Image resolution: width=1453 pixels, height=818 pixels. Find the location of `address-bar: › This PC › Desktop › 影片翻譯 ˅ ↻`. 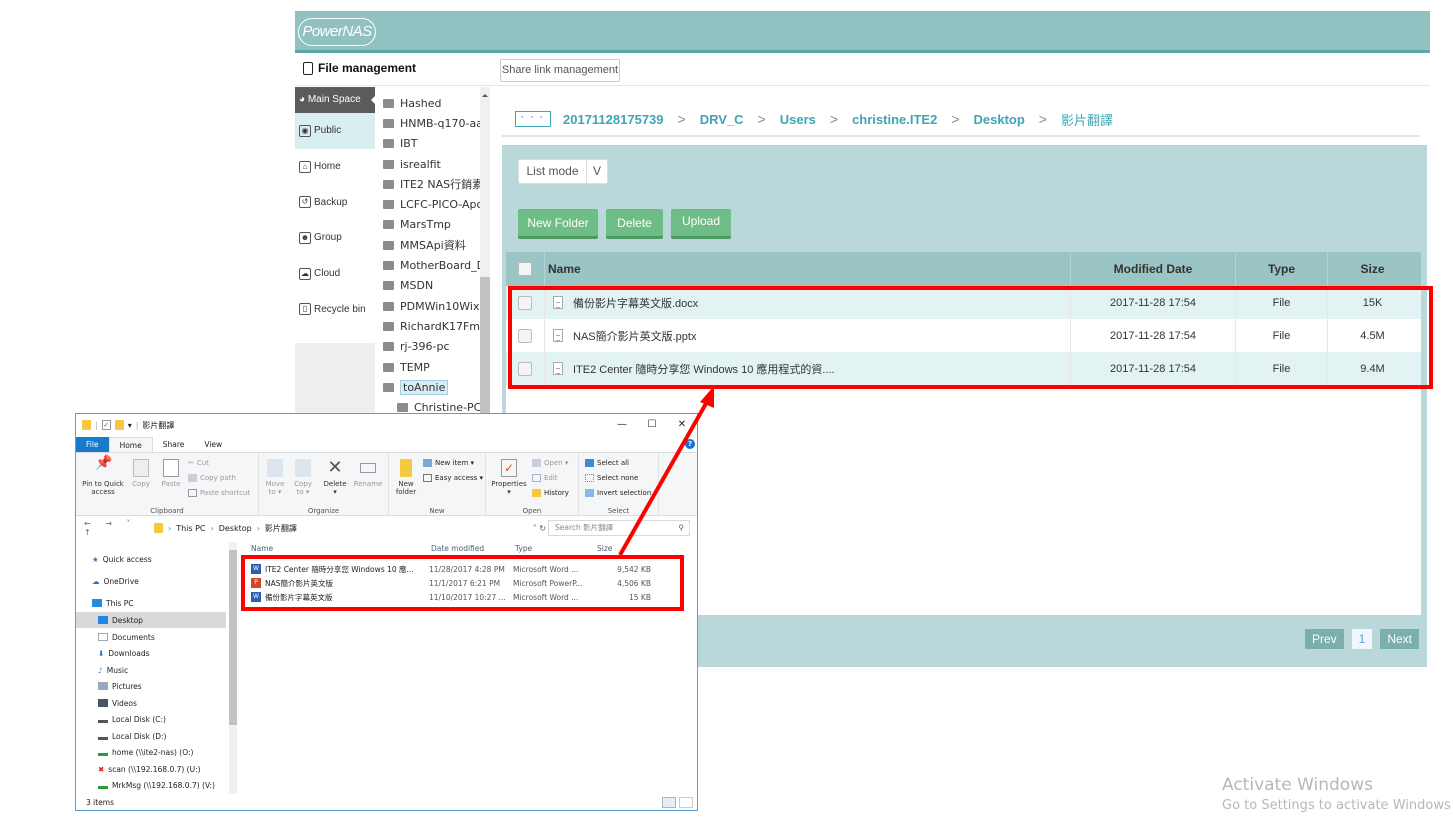

address-bar: › This PC › Desktop › 影片翻譯 ˅ ↻ is located at coordinates (349, 528).